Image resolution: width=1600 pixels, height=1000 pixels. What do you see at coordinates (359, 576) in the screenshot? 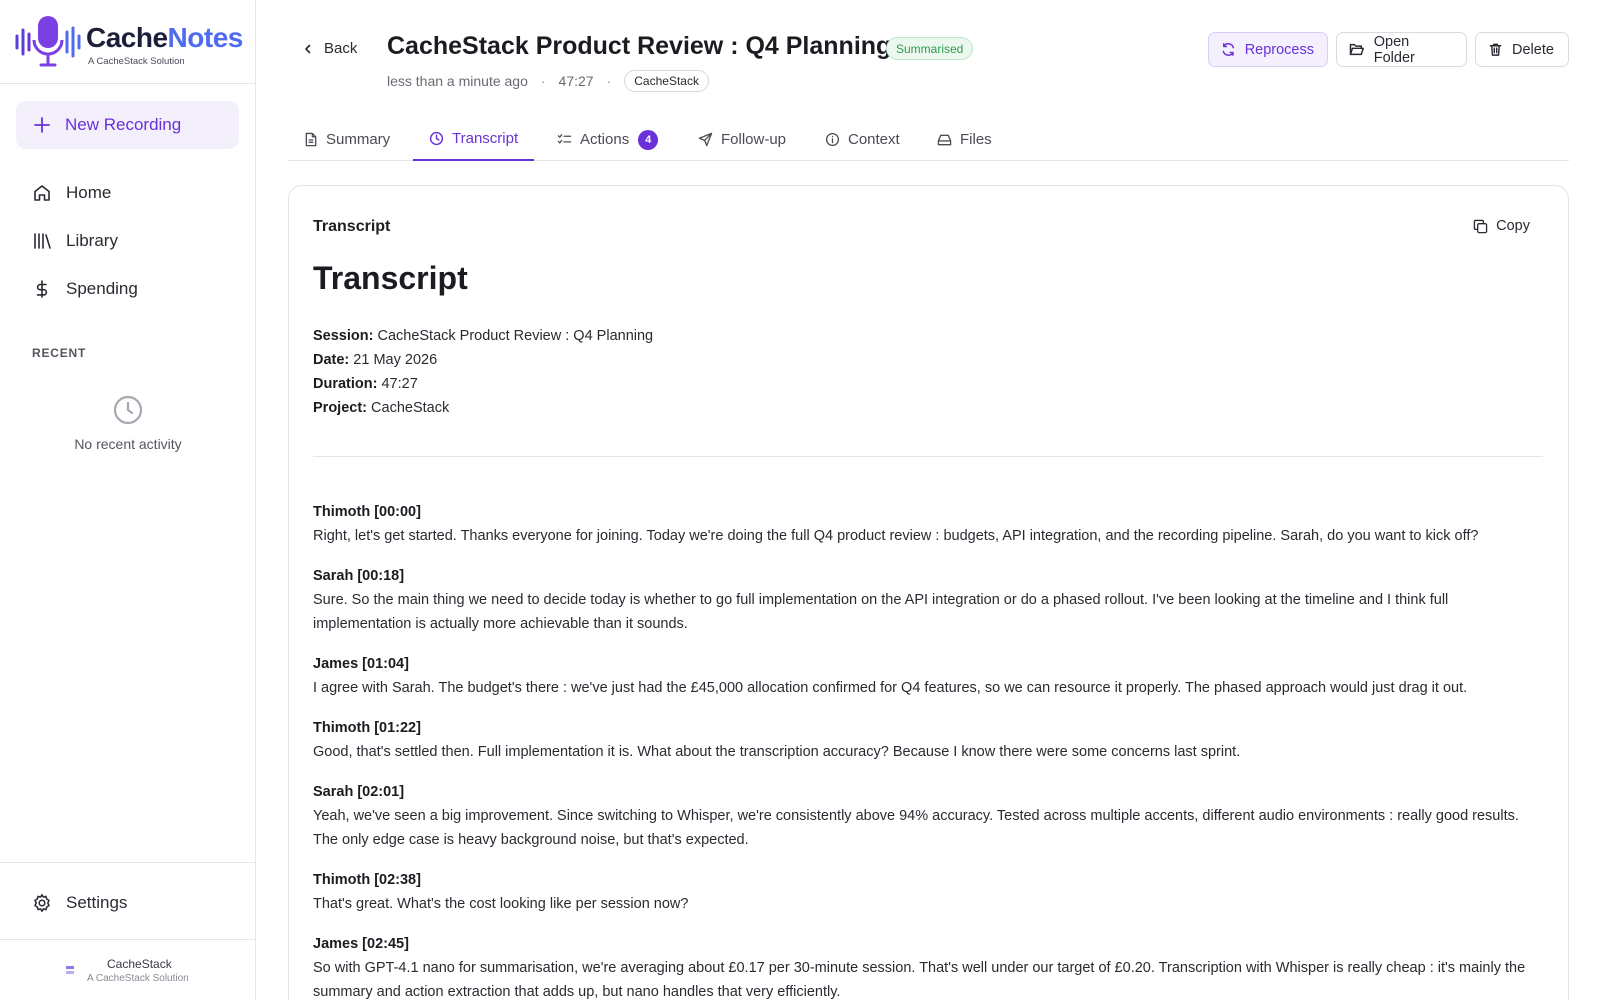
I see `speaker-label: Sarah [00:18]` at bounding box center [359, 576].